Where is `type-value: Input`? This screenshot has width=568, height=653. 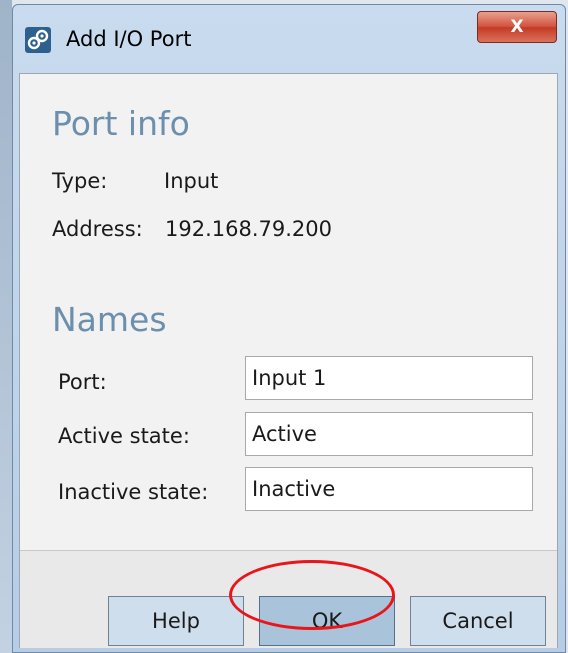 type-value: Input is located at coordinates (191, 181).